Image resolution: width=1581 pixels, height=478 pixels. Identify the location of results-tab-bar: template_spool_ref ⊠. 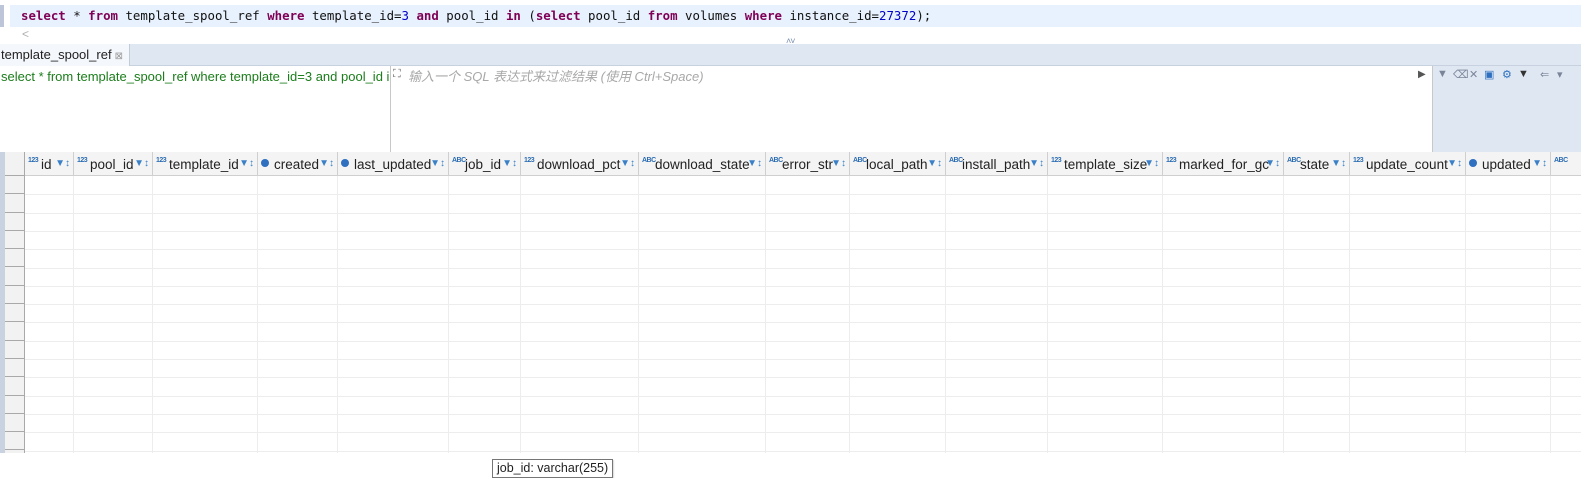
(790, 55).